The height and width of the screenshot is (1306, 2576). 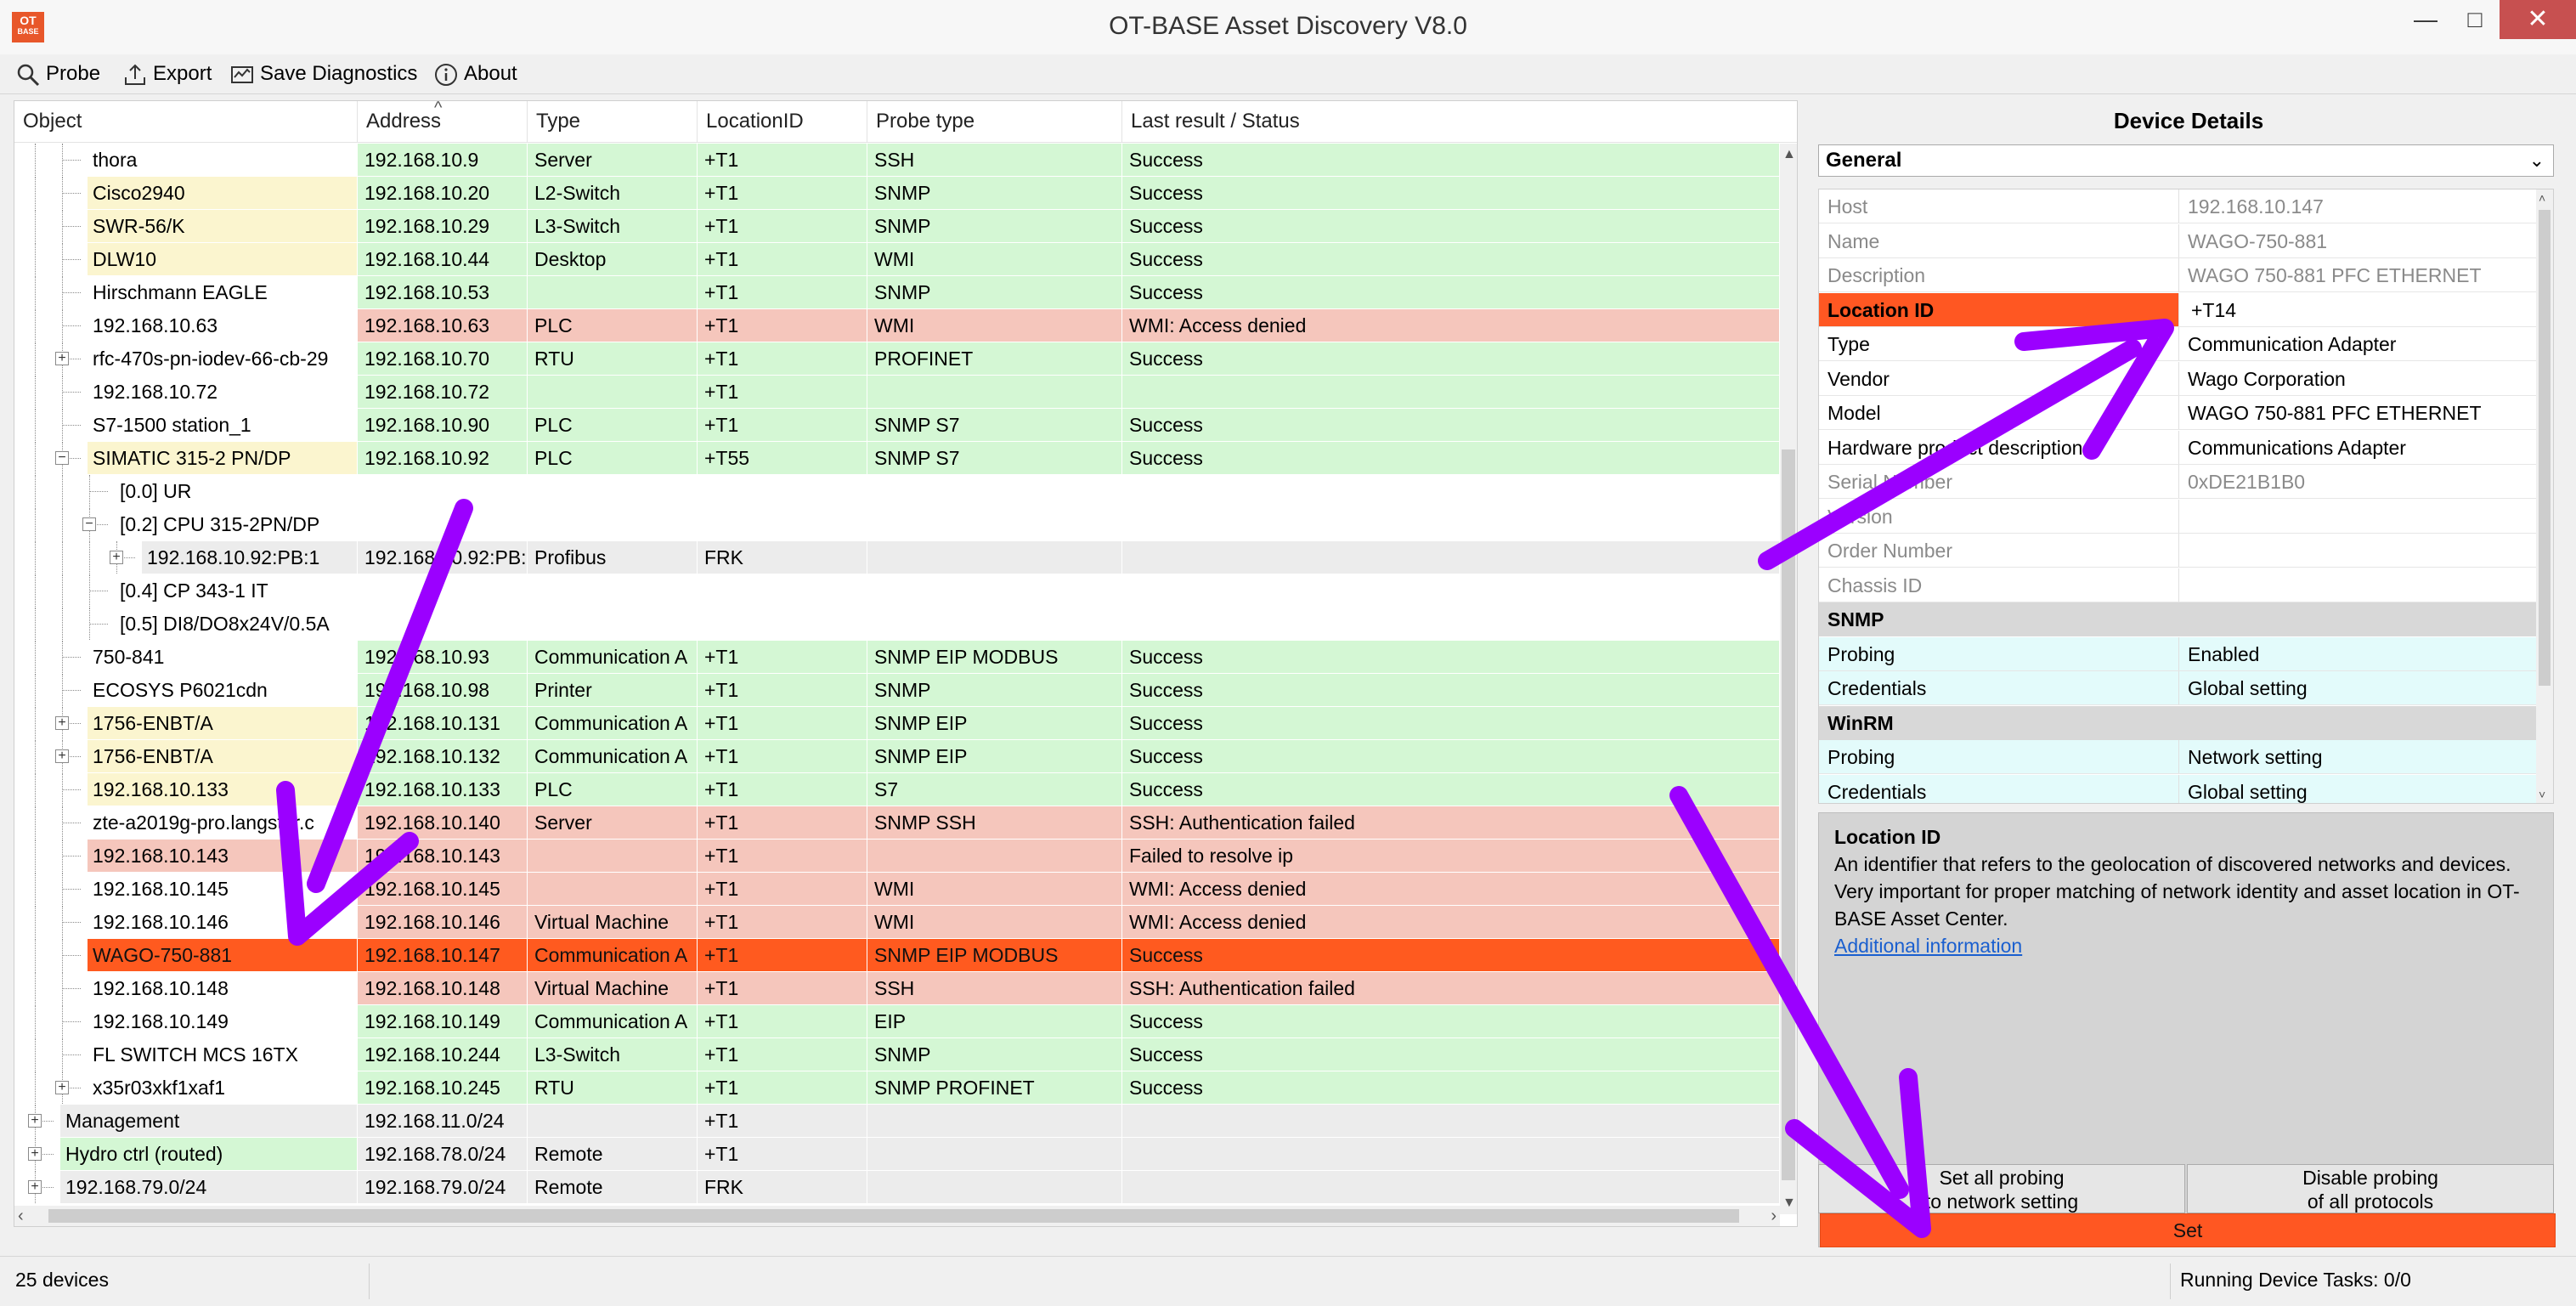 I want to click on about-button: About, so click(x=475, y=73).